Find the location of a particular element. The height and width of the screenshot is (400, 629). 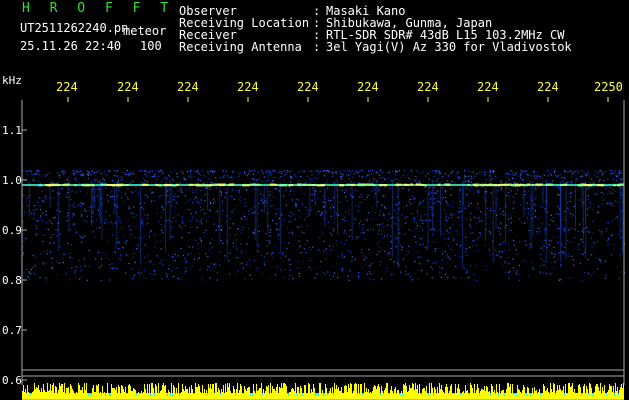

carrier-highlight is located at coordinates (168, 185).